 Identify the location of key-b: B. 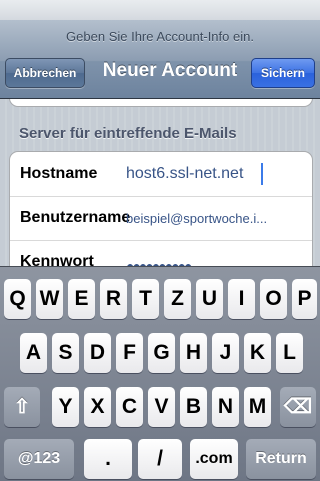
(193, 407).